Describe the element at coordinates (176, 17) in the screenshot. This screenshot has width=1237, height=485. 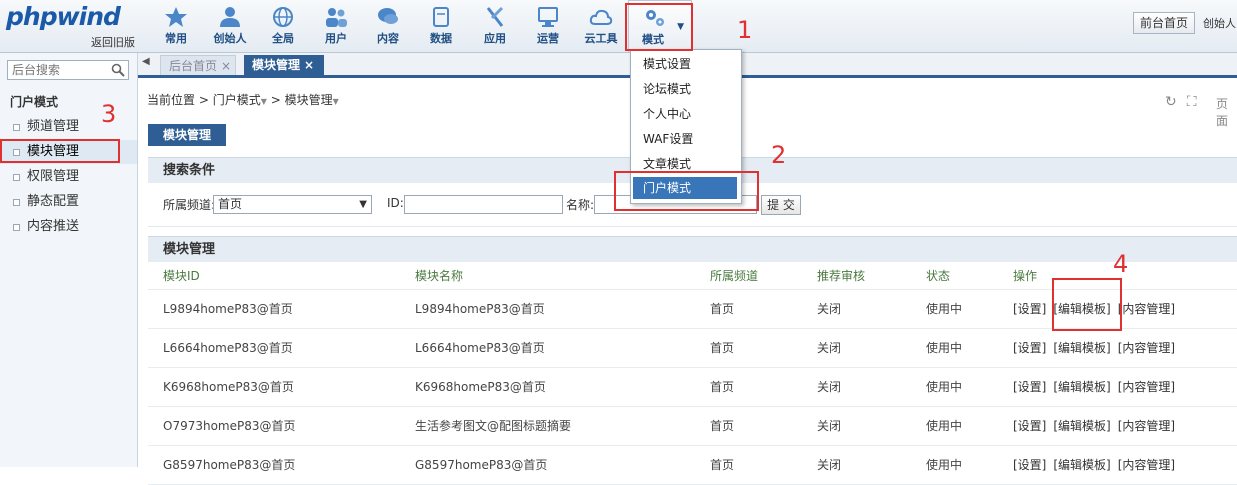
I see `star-icon` at that location.